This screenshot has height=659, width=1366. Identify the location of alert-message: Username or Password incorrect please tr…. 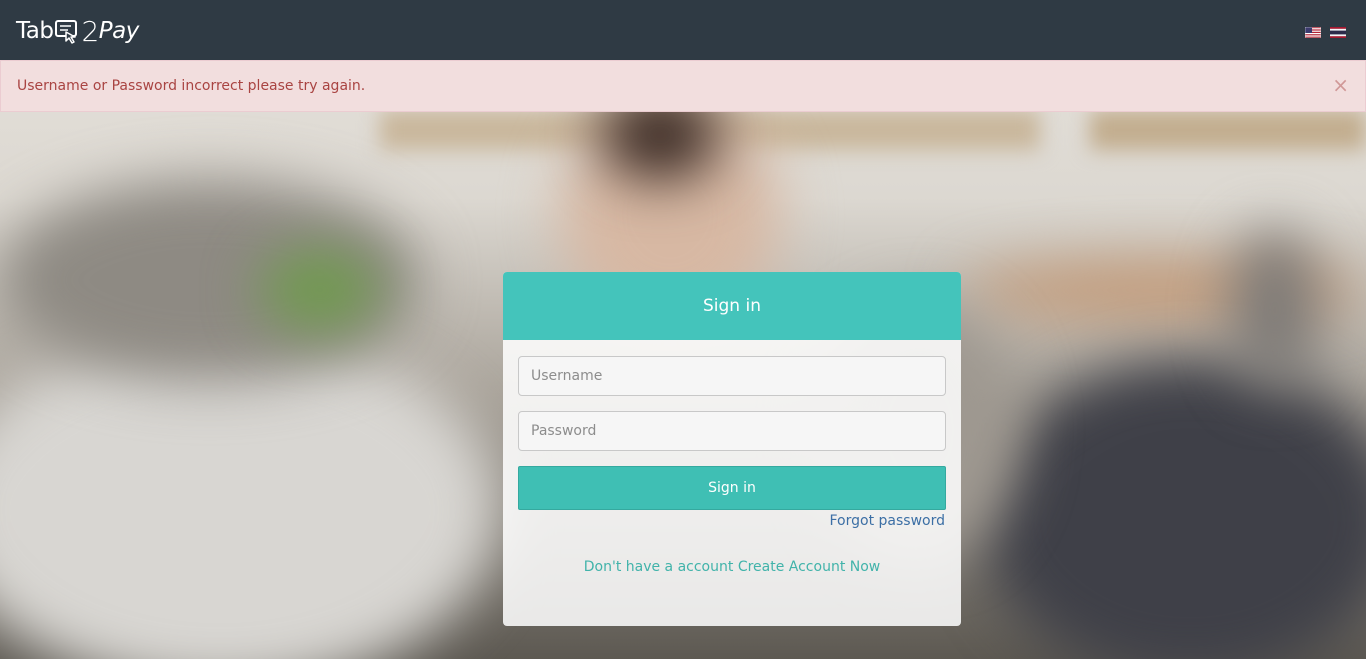
(191, 86).